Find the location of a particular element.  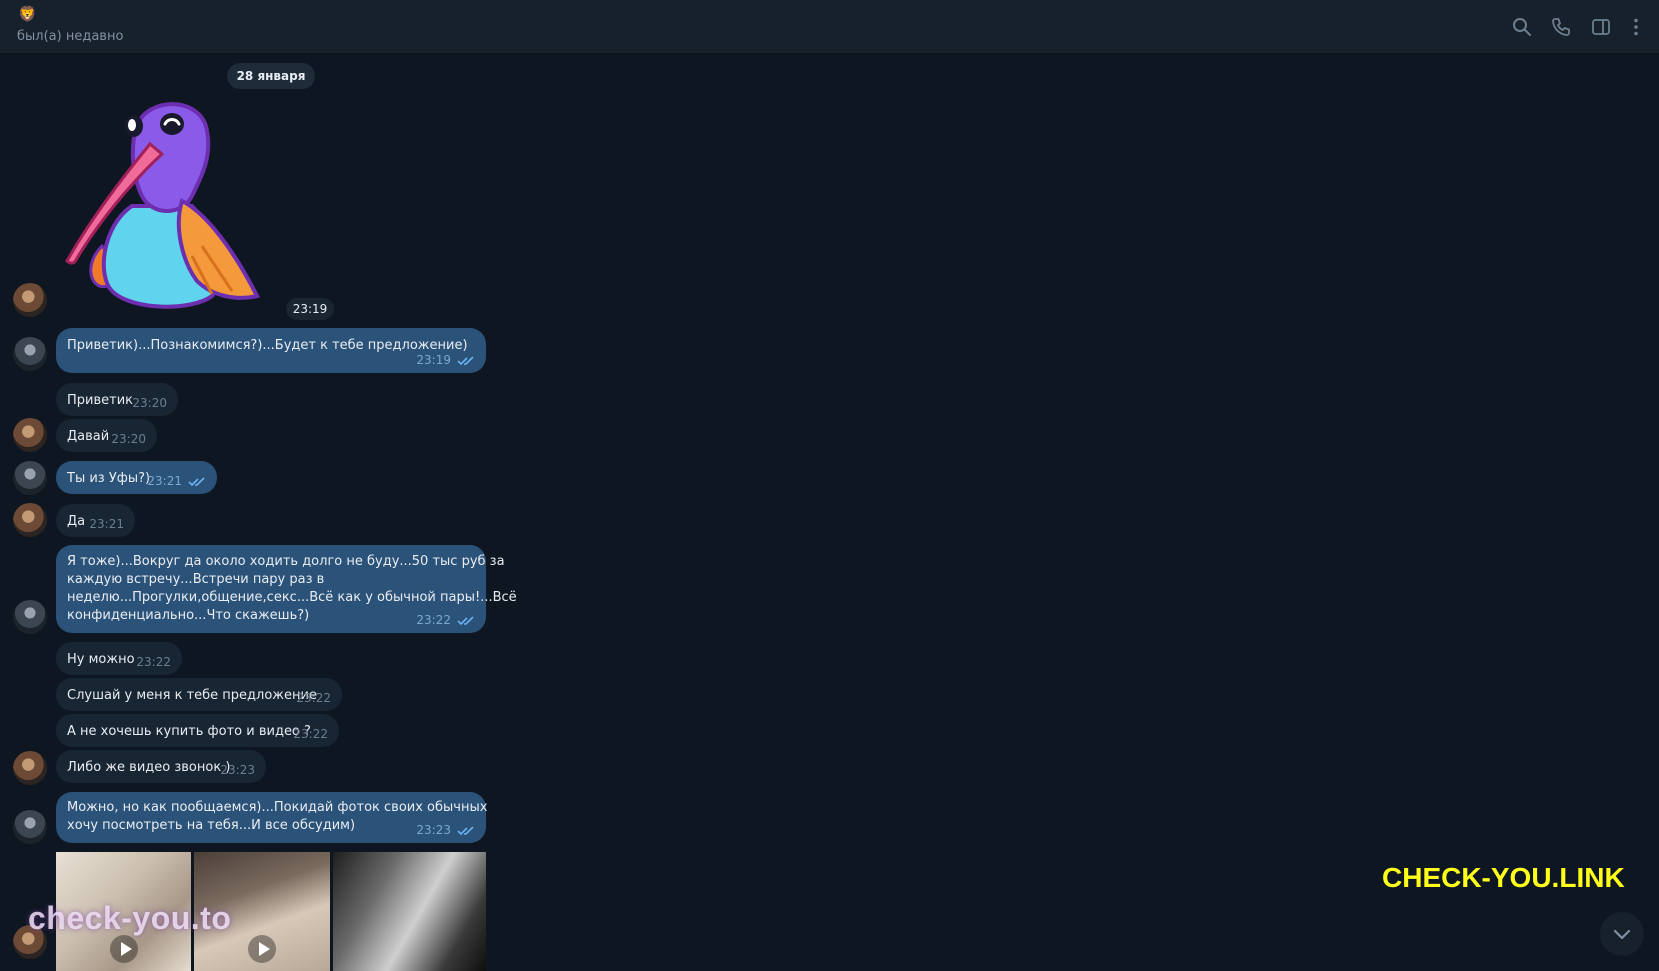

peer-name-emoji: 🦁 is located at coordinates (27, 14).